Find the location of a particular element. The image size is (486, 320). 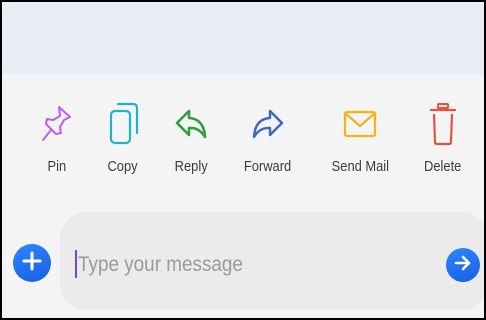

message-input is located at coordinates (213, 265).